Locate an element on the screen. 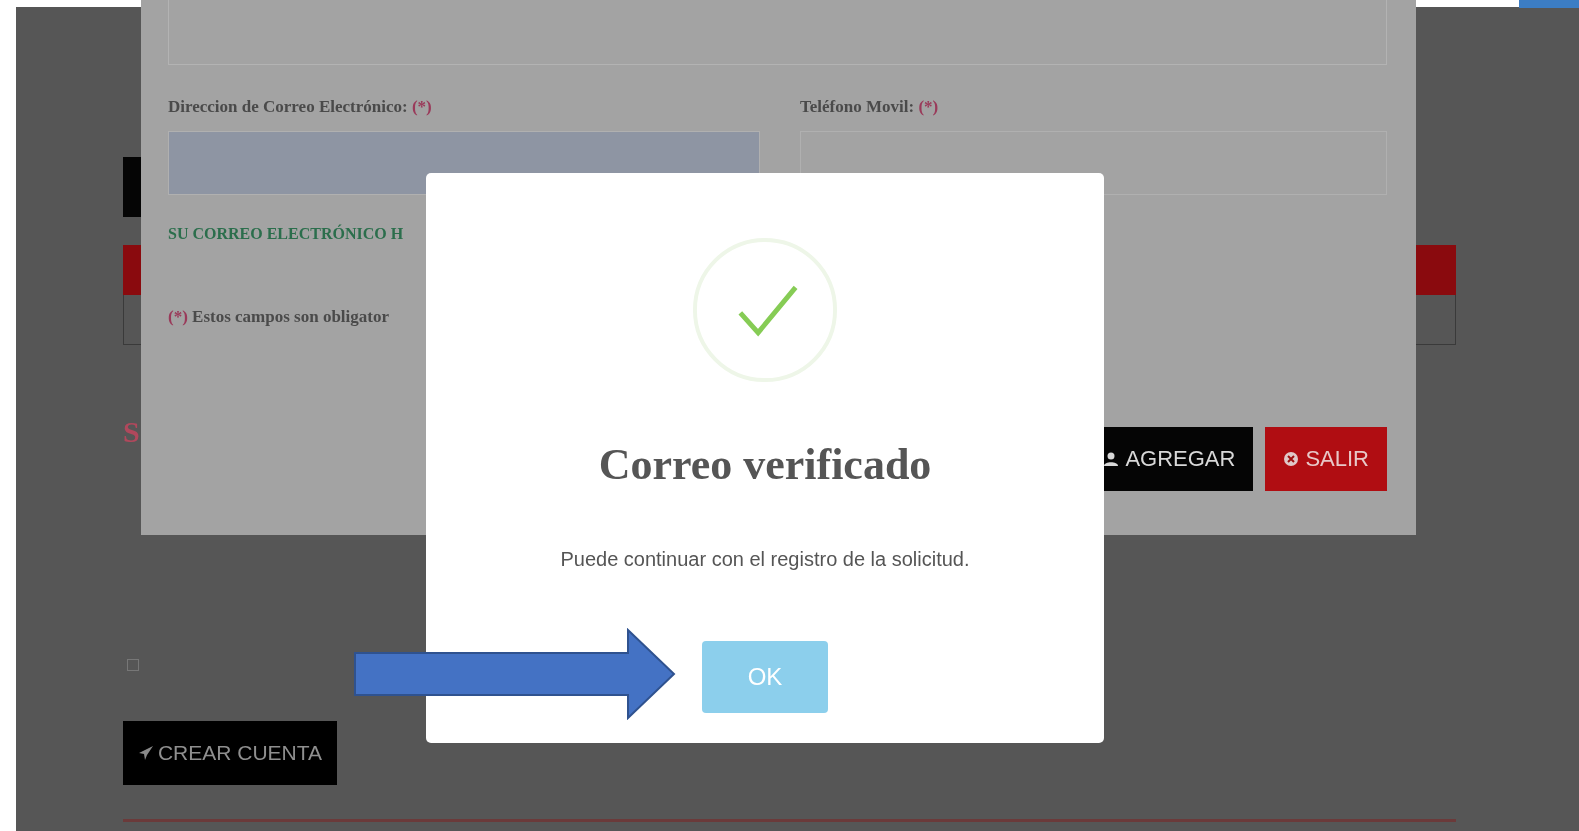 This screenshot has height=831, width=1579. page-bar is located at coordinates (133, 187).